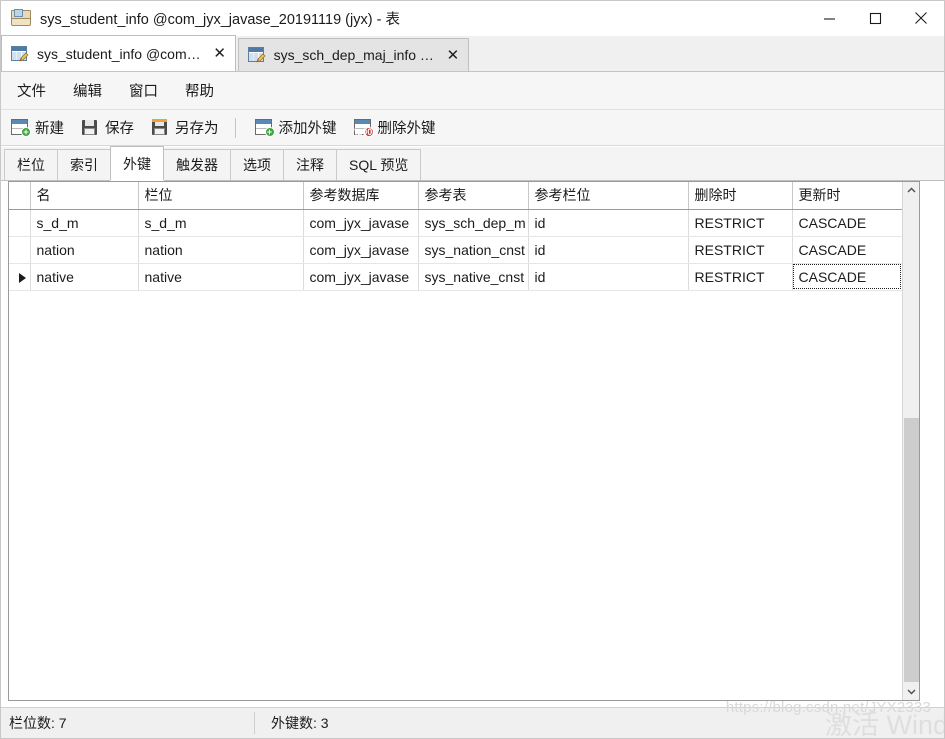  Describe the element at coordinates (472, 722) in the screenshot. I see `status-bar: 栏位数: 7 外键数: 3` at that location.